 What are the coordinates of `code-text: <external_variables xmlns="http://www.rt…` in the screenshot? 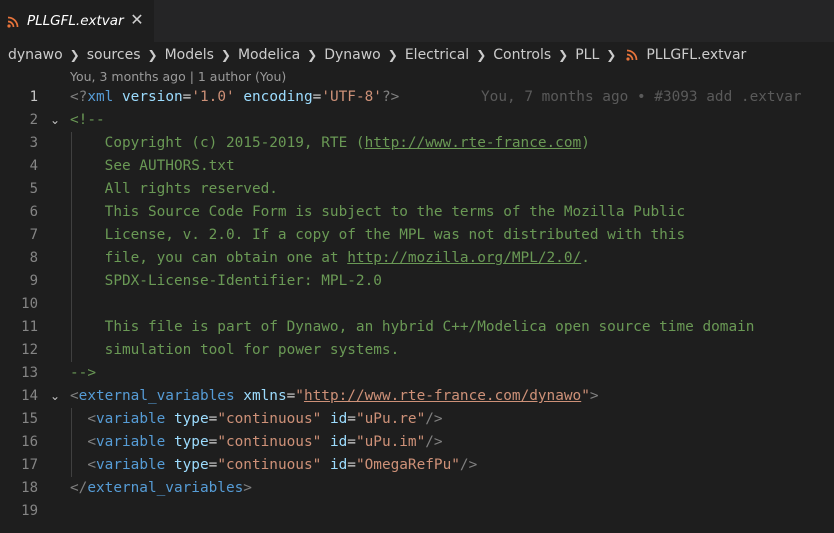 It's located at (334, 396).